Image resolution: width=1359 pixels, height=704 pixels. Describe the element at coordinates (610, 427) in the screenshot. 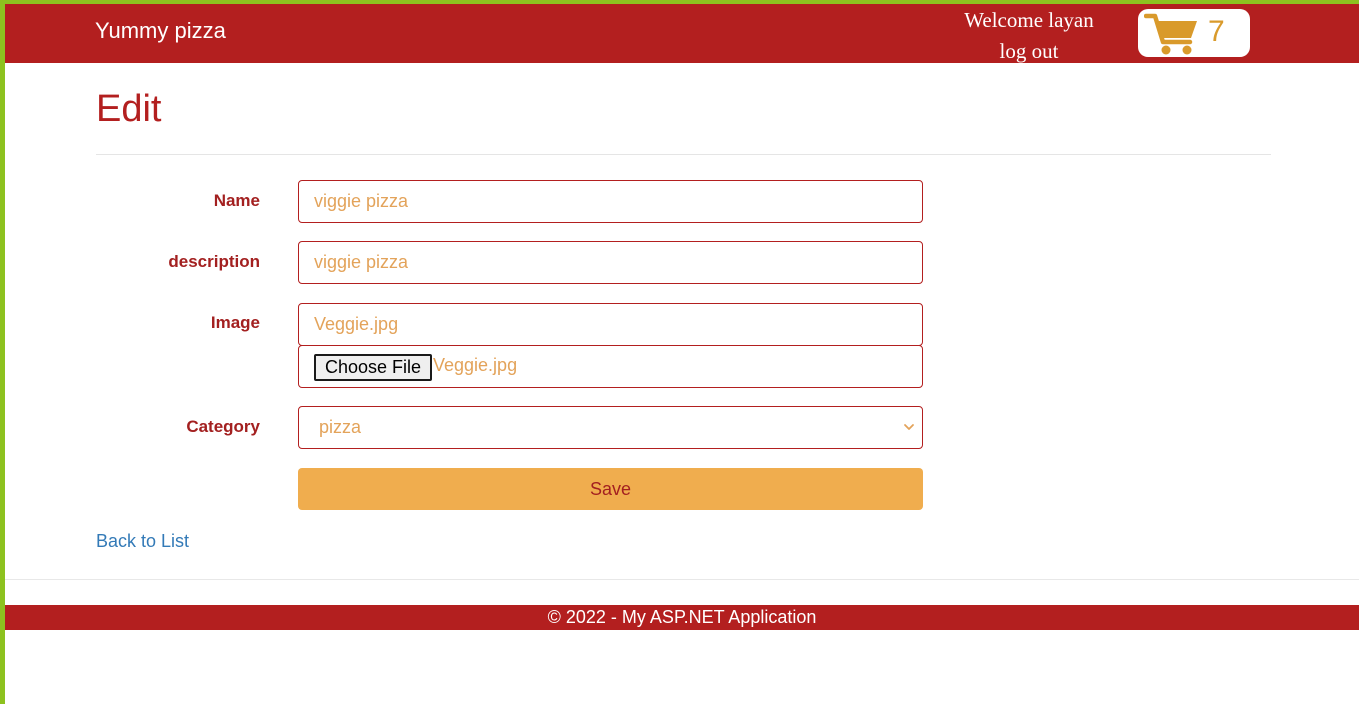

I see `category-select: pizza` at that location.